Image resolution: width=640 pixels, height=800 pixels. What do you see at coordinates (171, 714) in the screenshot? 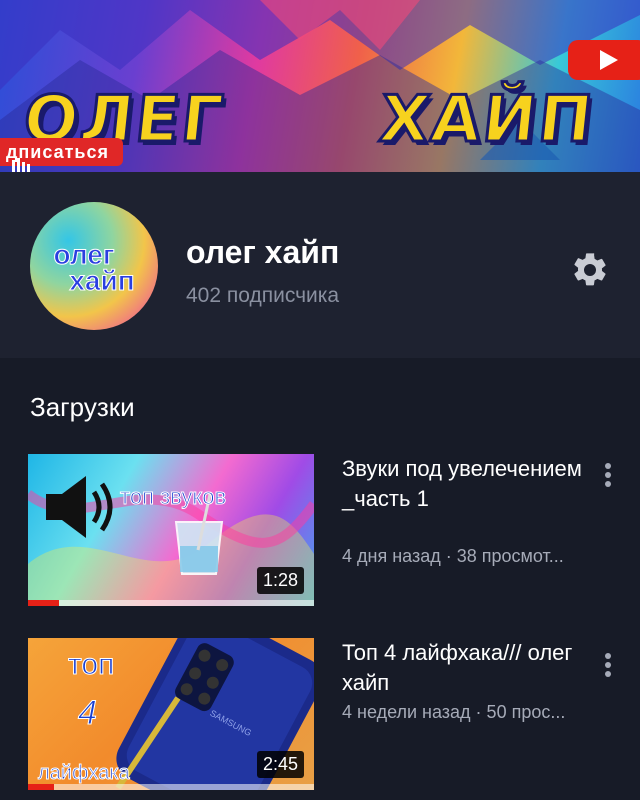
I see `video-thumbnail: SAMSUNG топ 4 лайфхака 2:45` at bounding box center [171, 714].